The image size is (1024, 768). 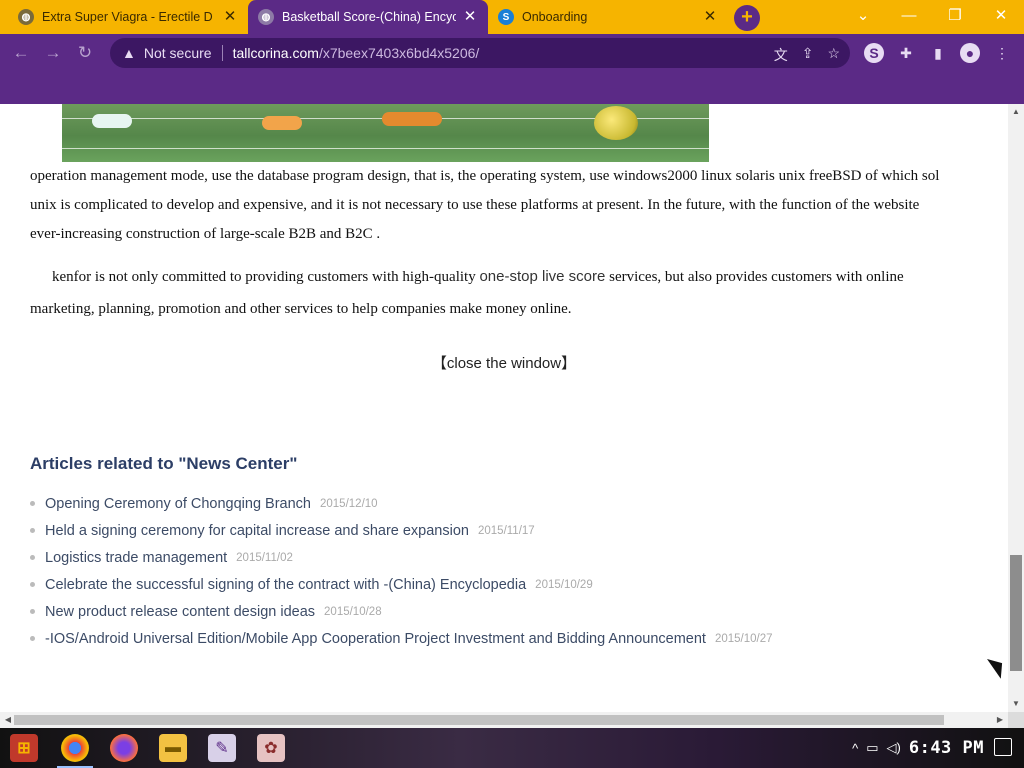 What do you see at coordinates (276, 53) in the screenshot?
I see `url-host: tallcorina.com` at bounding box center [276, 53].